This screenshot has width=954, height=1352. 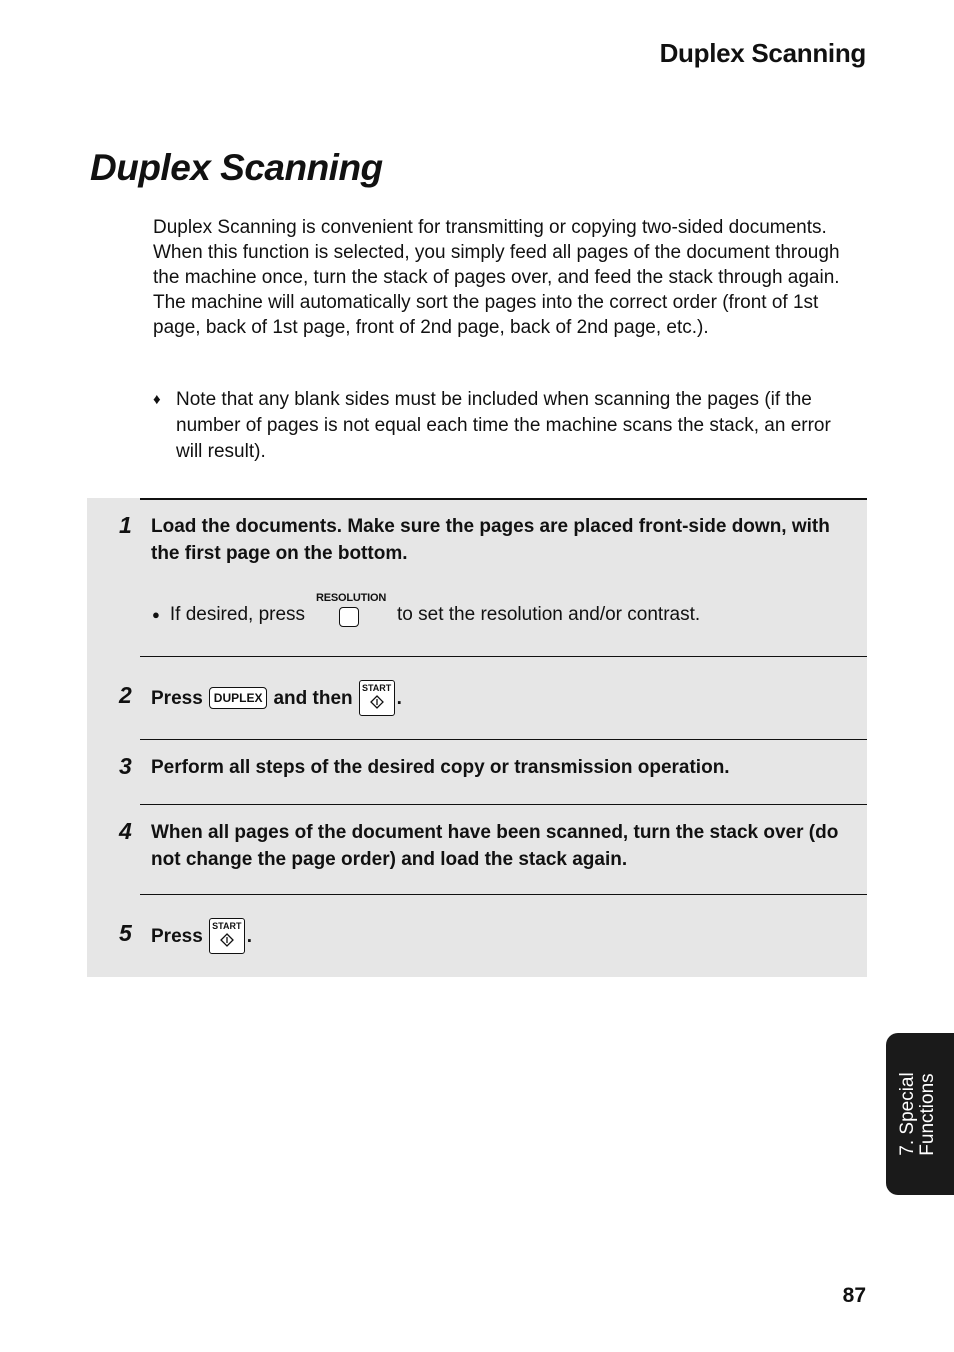 I want to click on running-header: Duplex Scanning, so click(x=763, y=53).